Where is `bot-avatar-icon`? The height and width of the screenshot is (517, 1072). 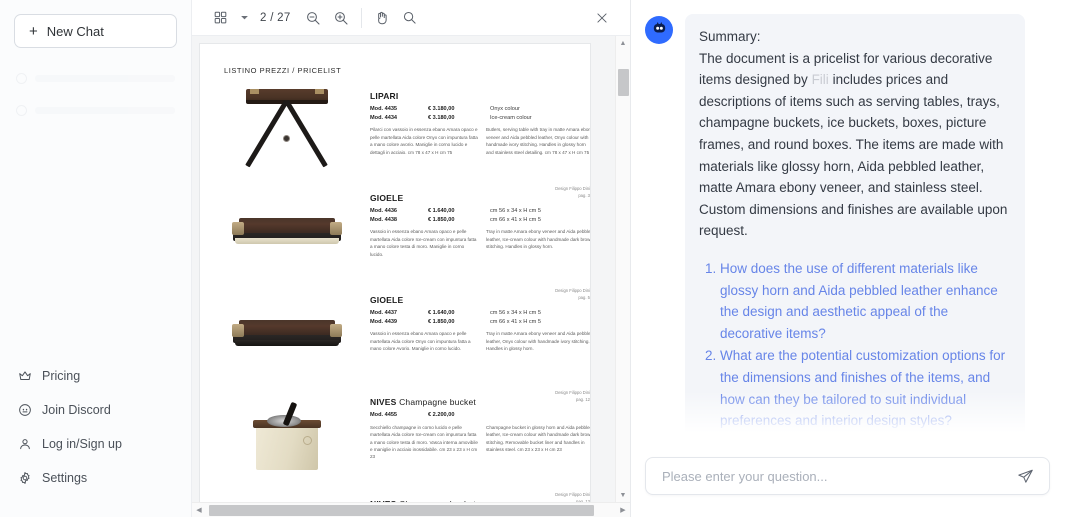 bot-avatar-icon is located at coordinates (659, 30).